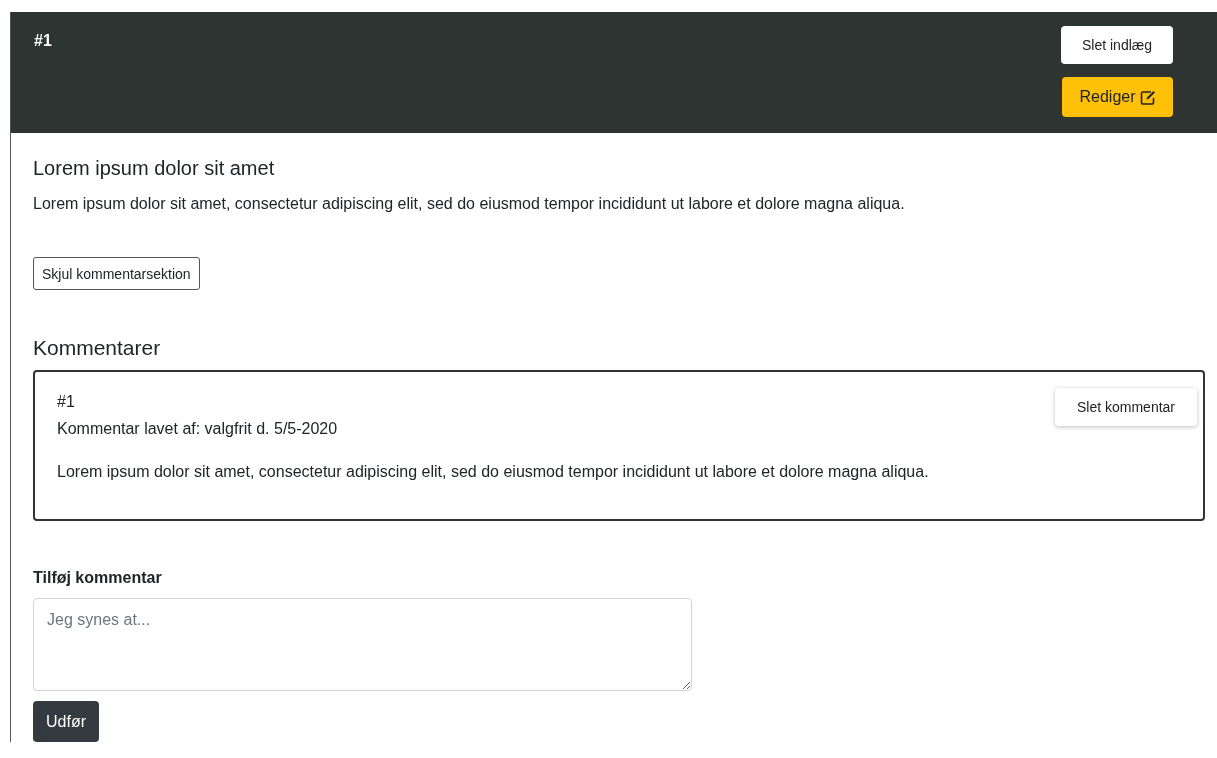 The width and height of the screenshot is (1217, 758). I want to click on edit-icon, so click(1147, 97).